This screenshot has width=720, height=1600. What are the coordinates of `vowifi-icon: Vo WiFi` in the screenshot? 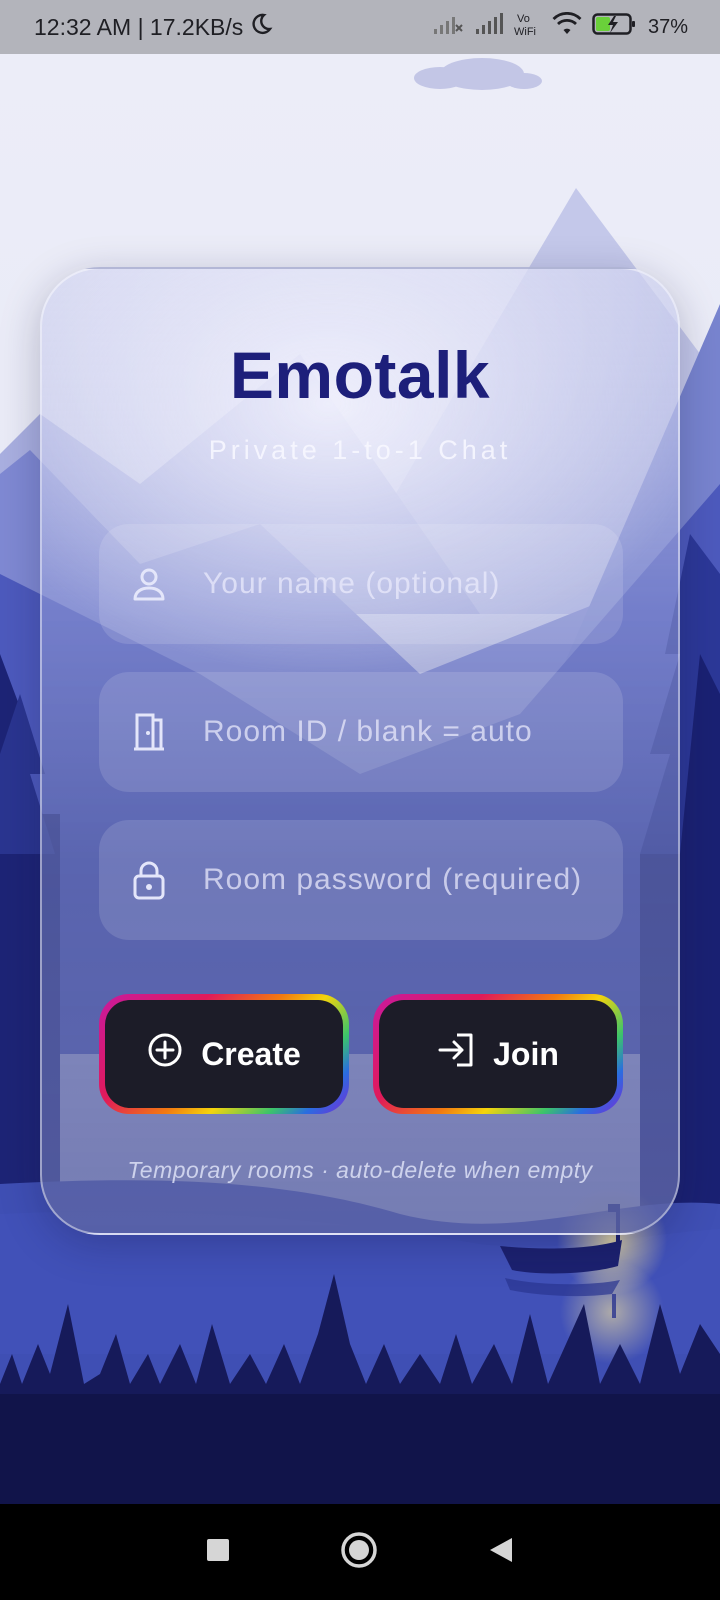 It's located at (528, 27).